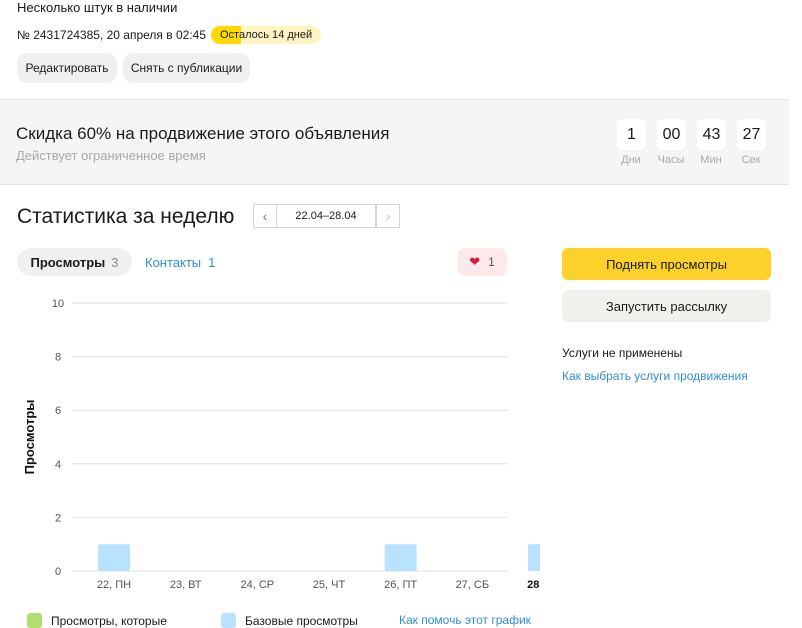 This screenshot has width=802, height=628. I want to click on legend-item-base: Базовые просмотры, so click(289, 620).